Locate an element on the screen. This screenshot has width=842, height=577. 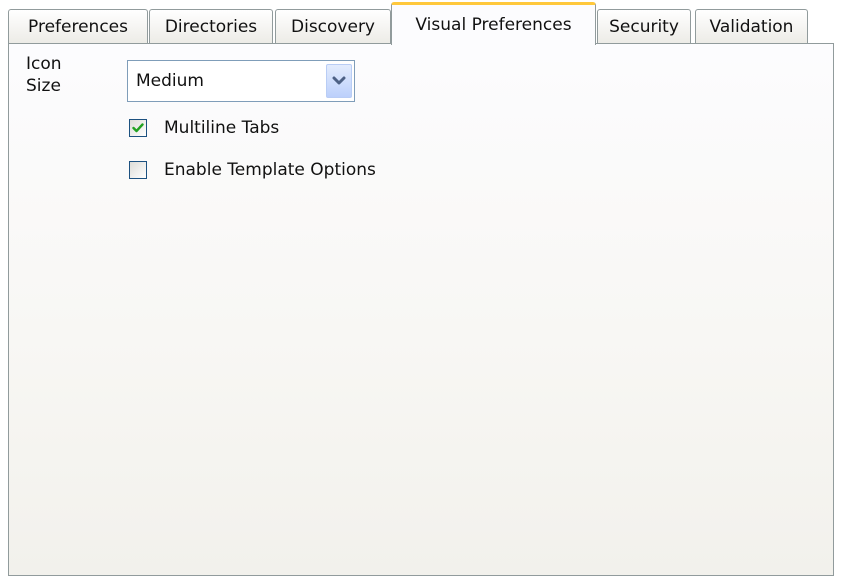
multiline-tabs-checkbox is located at coordinates (138, 128).